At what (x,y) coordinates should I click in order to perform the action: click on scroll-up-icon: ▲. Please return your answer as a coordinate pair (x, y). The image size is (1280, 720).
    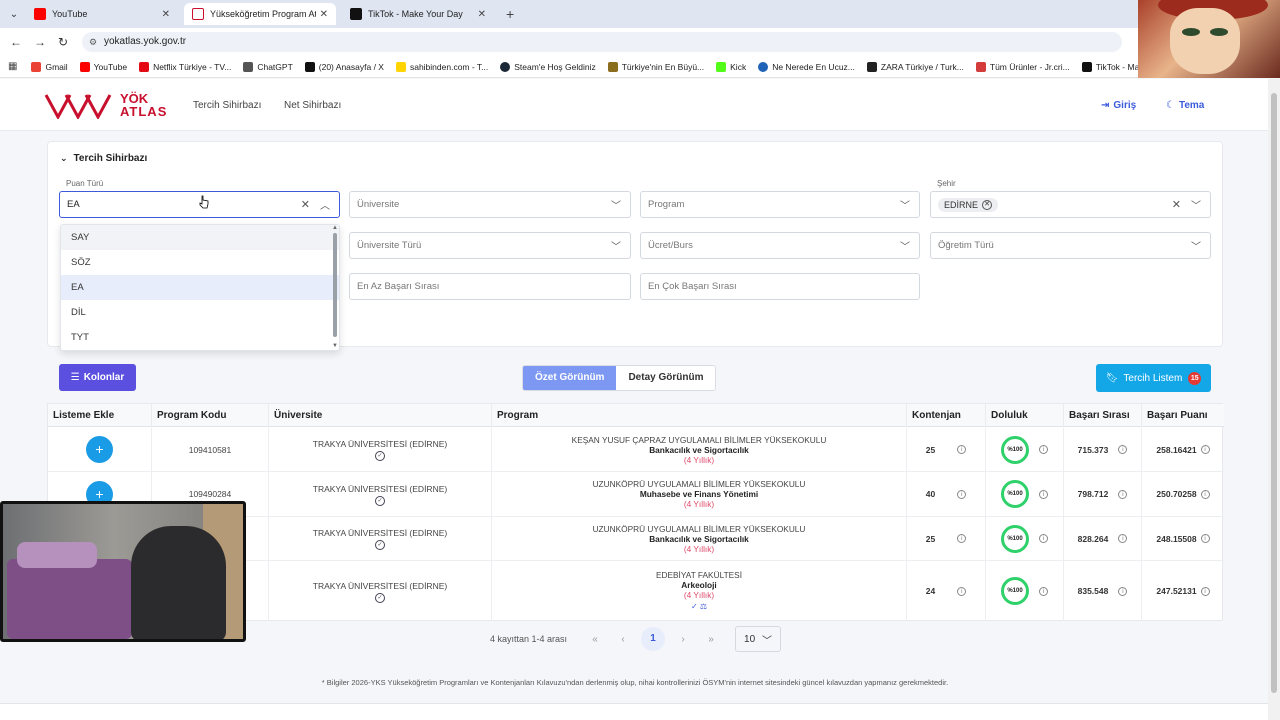
    Looking at the image, I should click on (335, 228).